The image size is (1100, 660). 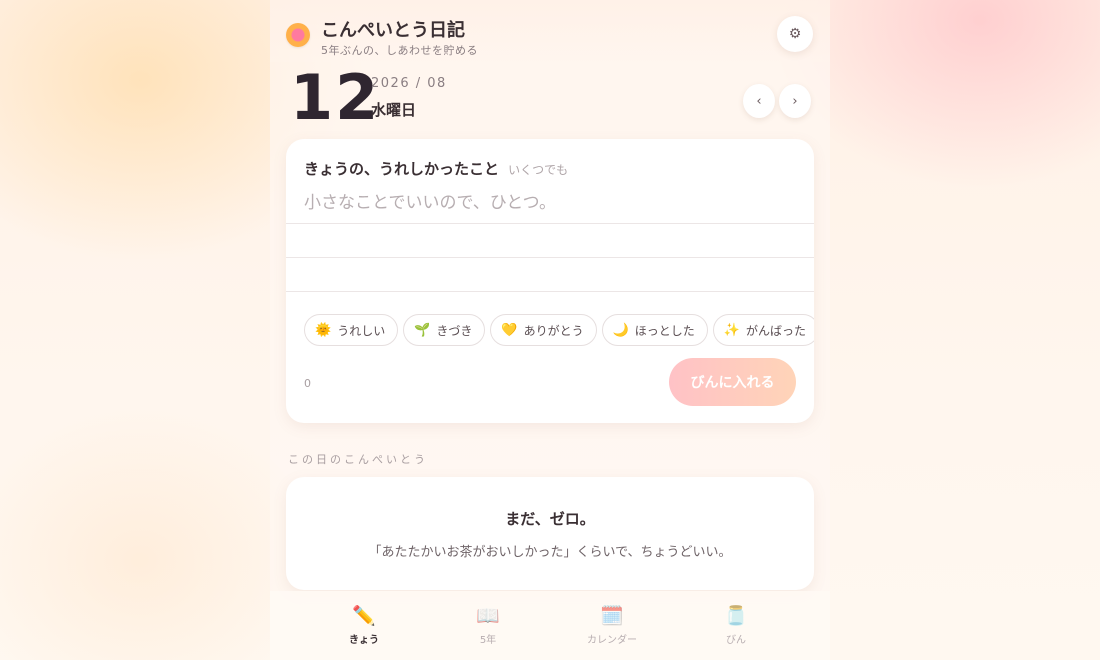 What do you see at coordinates (394, 110) in the screenshot?
I see `weekday: 水曜日` at bounding box center [394, 110].